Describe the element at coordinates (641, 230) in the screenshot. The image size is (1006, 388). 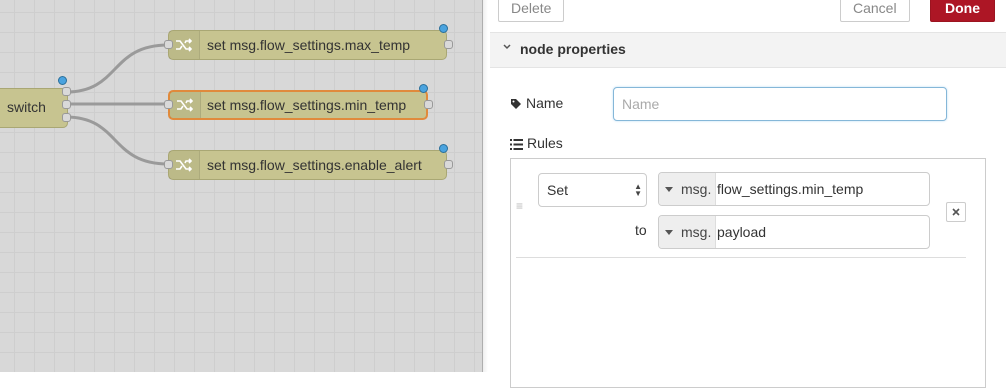
I see `rule-to-label: to` at that location.